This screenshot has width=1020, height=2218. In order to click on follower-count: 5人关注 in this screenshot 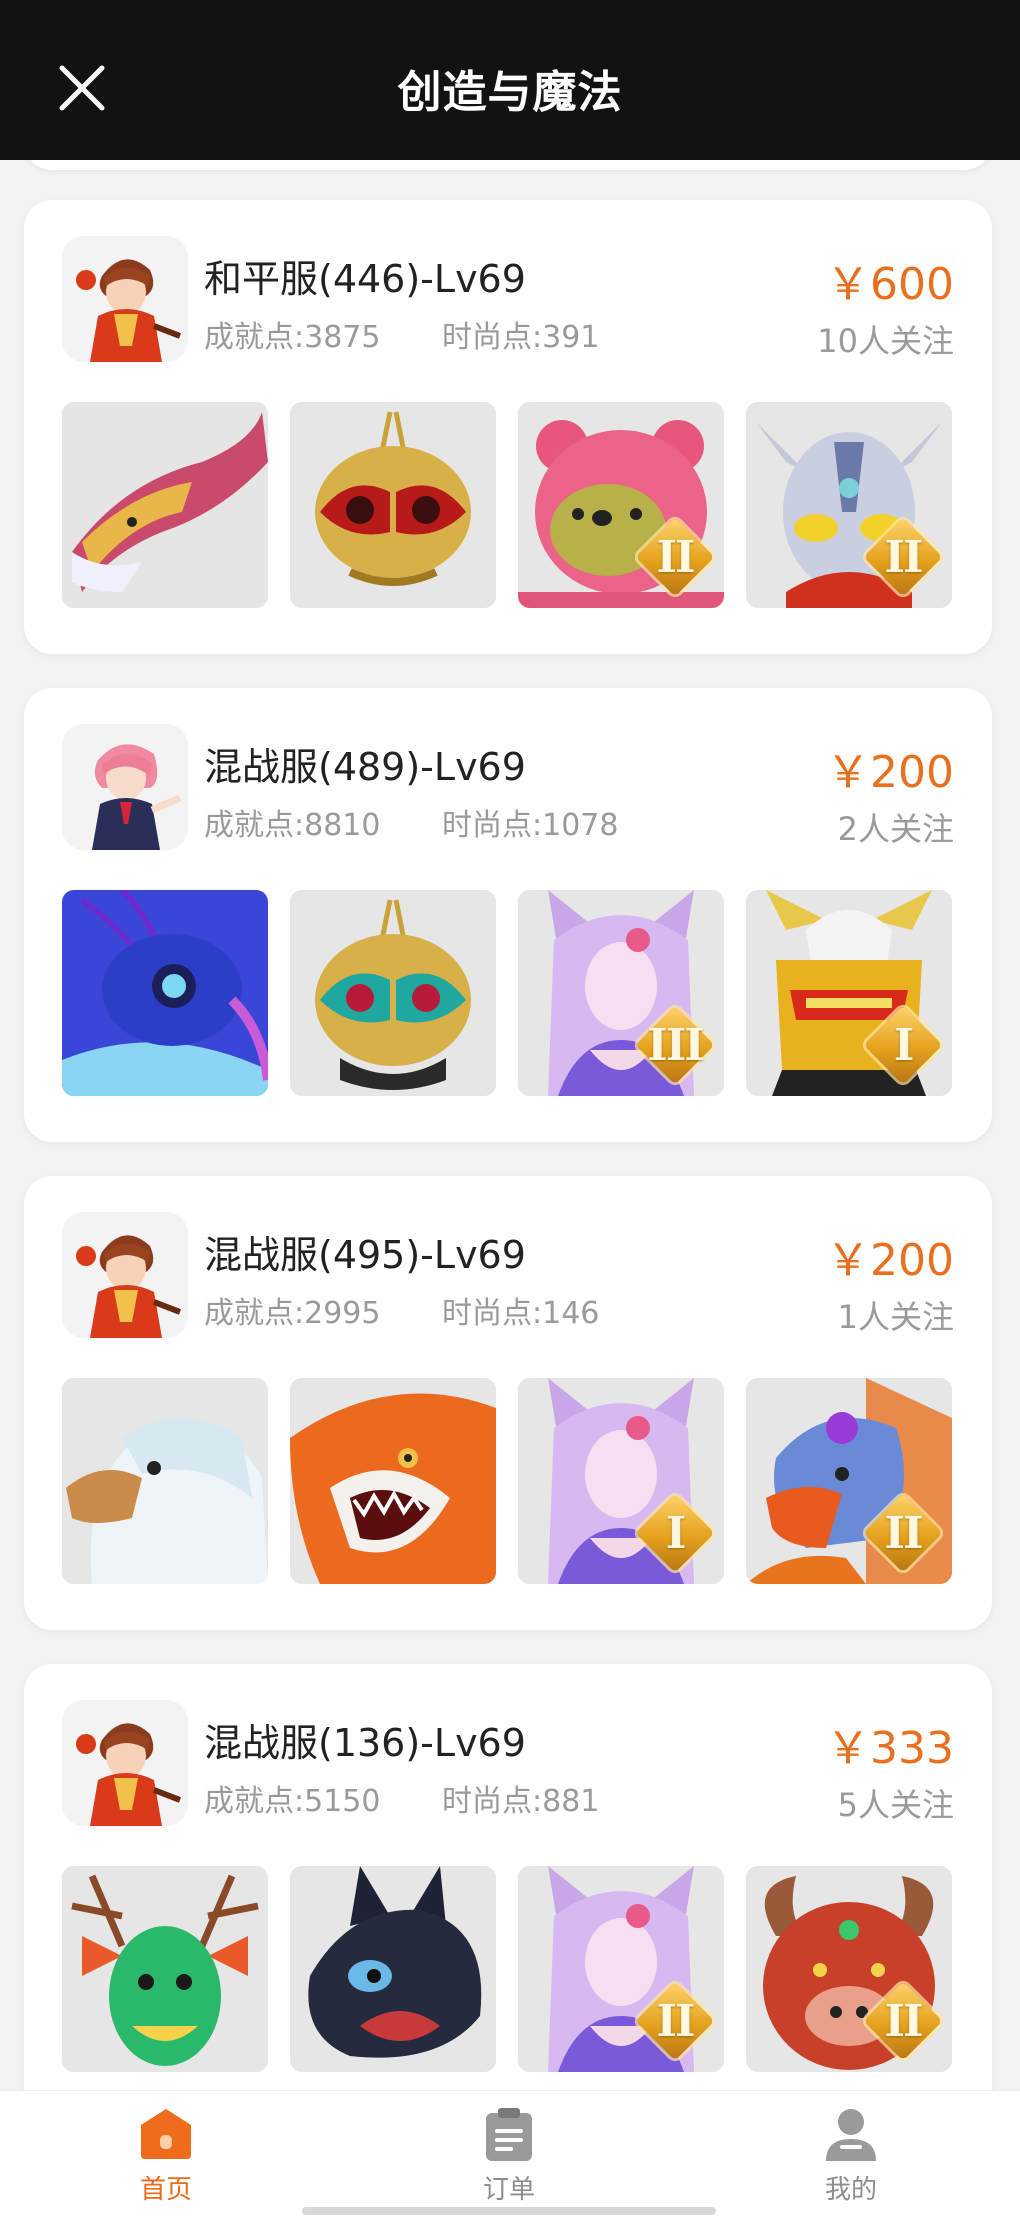, I will do `click(895, 1805)`.